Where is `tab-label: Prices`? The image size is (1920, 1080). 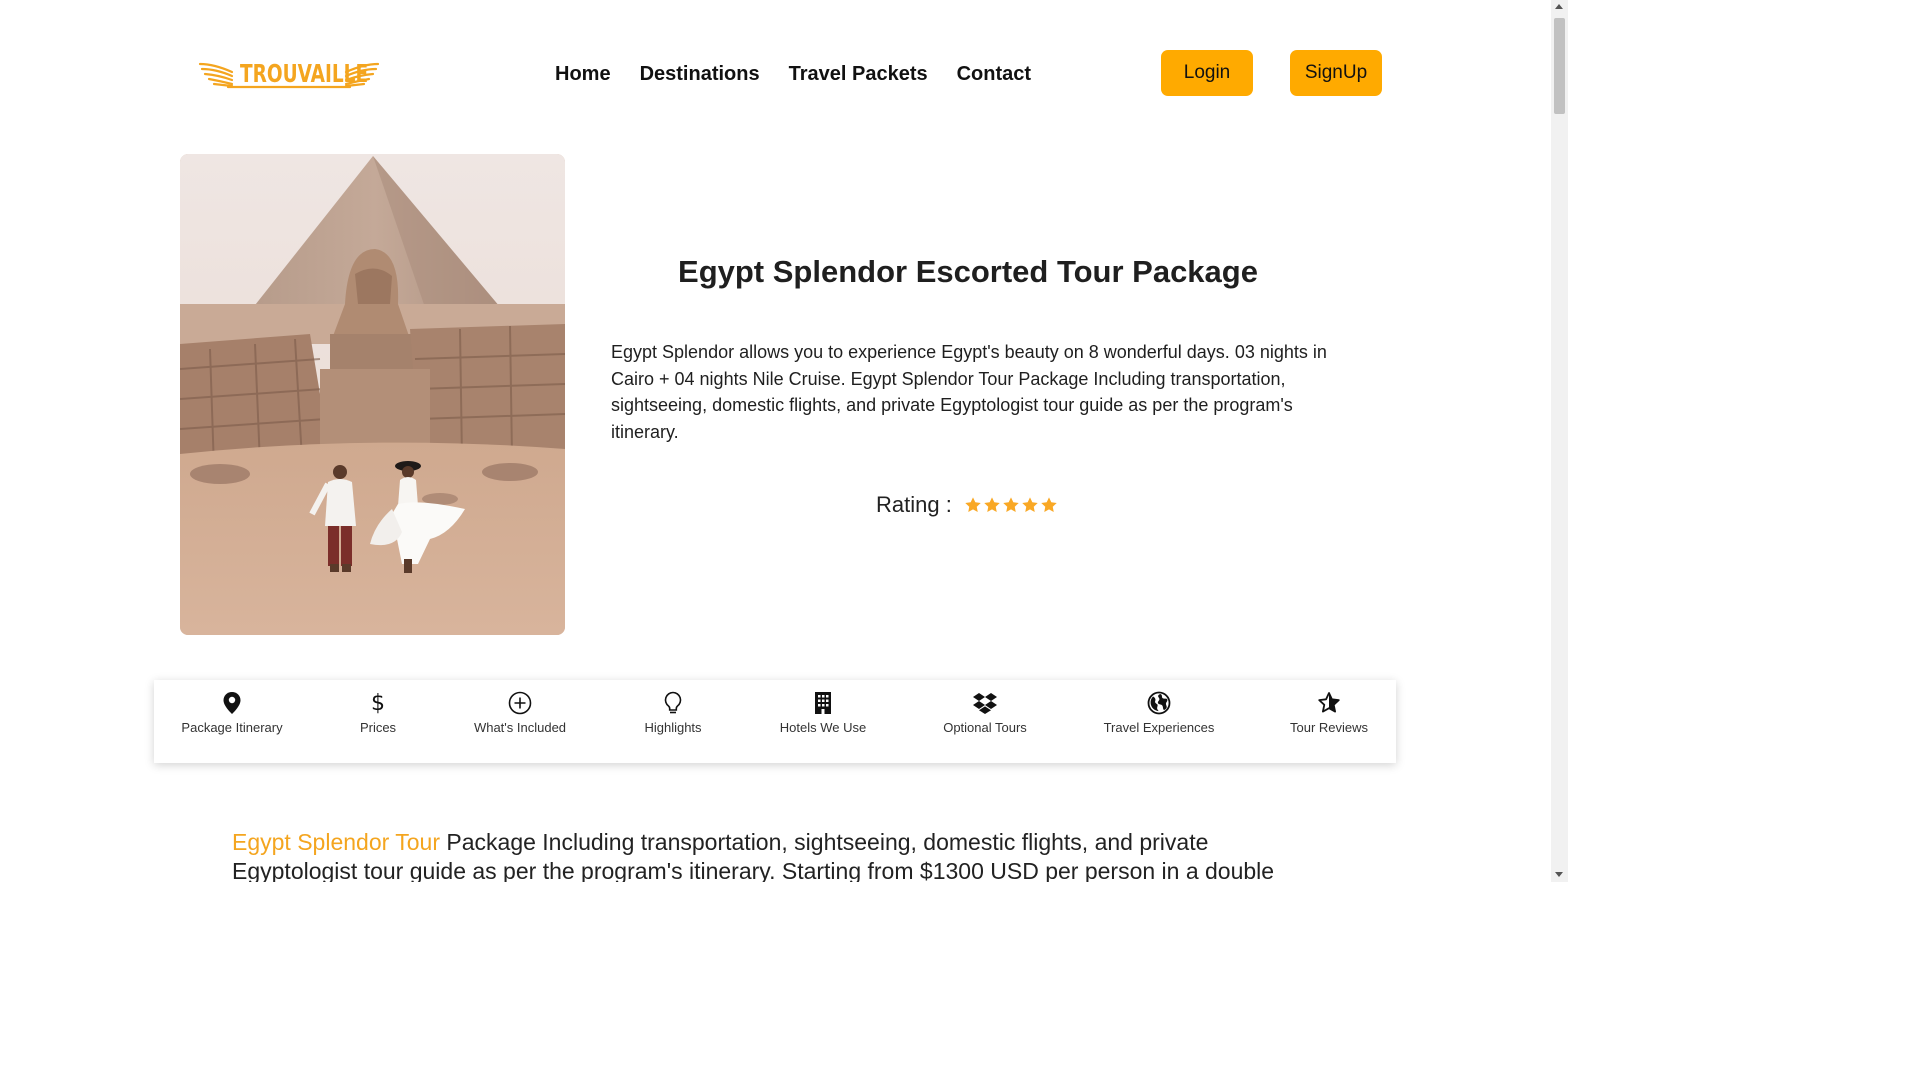 tab-label: Prices is located at coordinates (378, 727).